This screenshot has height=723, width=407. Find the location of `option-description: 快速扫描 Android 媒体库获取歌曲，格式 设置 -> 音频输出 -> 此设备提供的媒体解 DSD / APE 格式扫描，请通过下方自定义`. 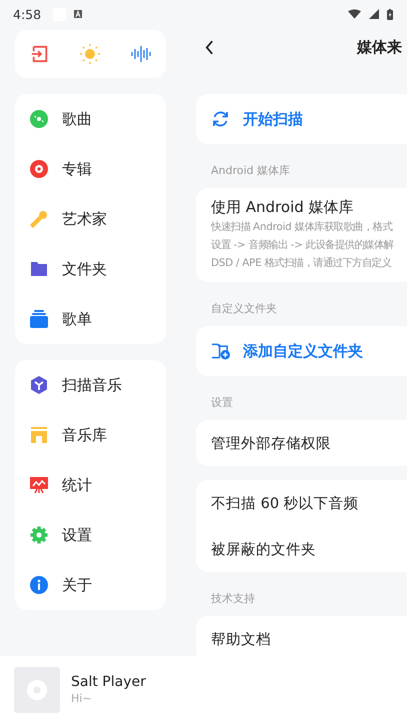

option-description: 快速扫描 Android 媒体库获取歌曲，格式 设置 -> 音频输出 -> 此设备提供的媒体解 DSD / APE 格式扫描，请通过下方自定义 is located at coordinates (303, 245).